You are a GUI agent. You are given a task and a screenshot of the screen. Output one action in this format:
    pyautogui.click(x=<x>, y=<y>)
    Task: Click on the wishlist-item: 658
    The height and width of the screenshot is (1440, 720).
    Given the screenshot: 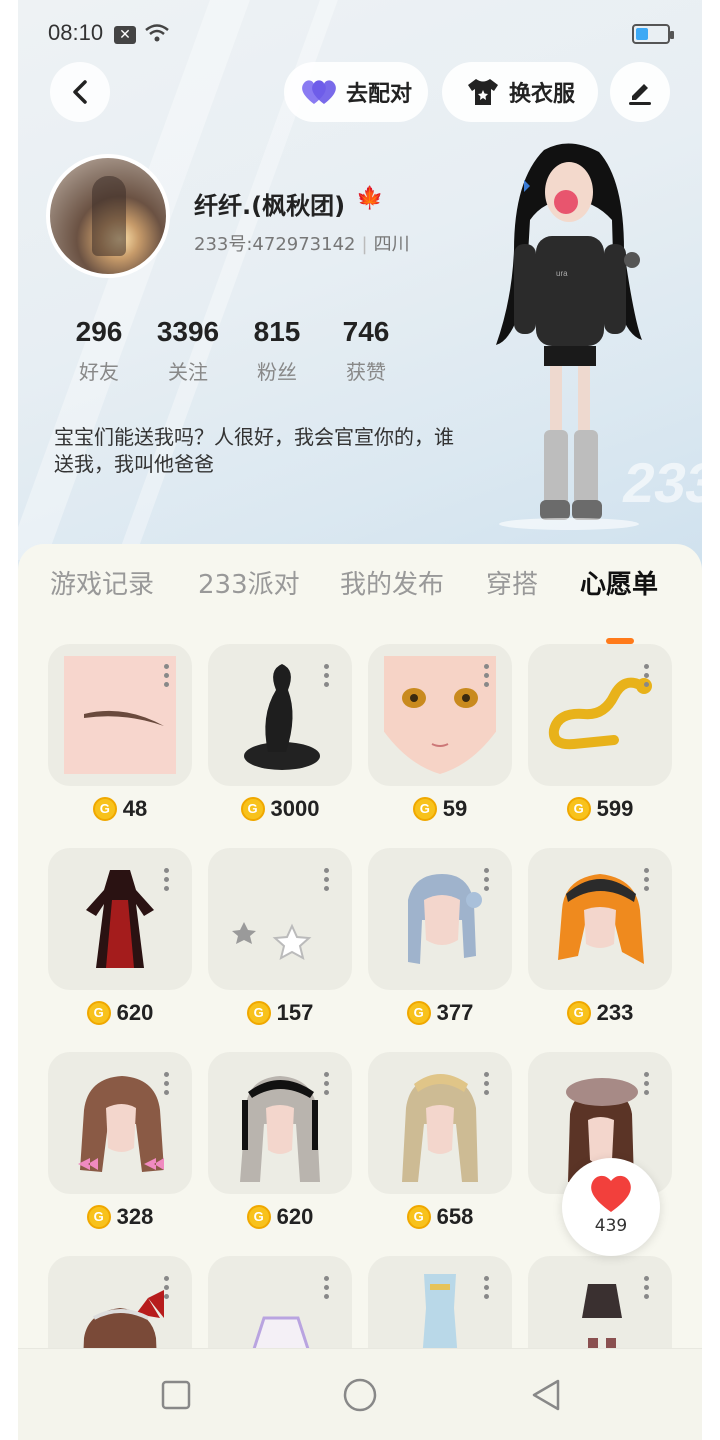 What is the action you would take?
    pyautogui.click(x=440, y=1147)
    